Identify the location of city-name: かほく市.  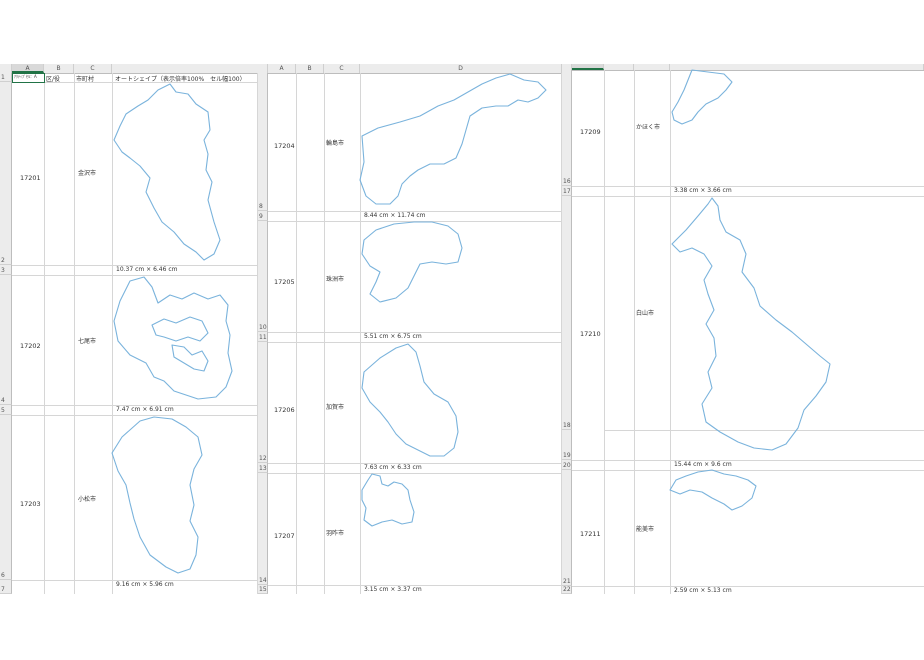
(648, 127).